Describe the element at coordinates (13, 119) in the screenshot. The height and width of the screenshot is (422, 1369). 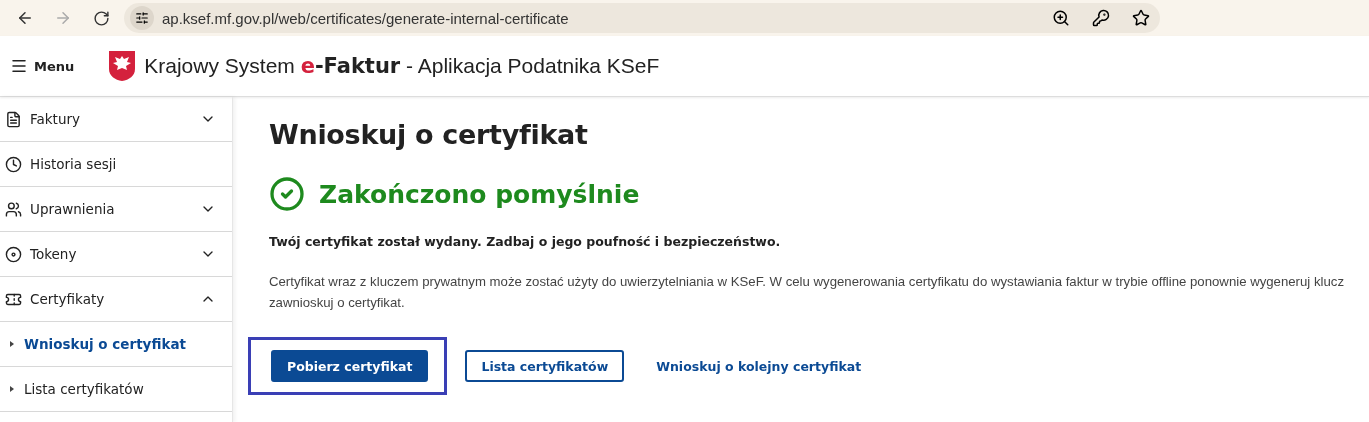
I see `document-icon` at that location.